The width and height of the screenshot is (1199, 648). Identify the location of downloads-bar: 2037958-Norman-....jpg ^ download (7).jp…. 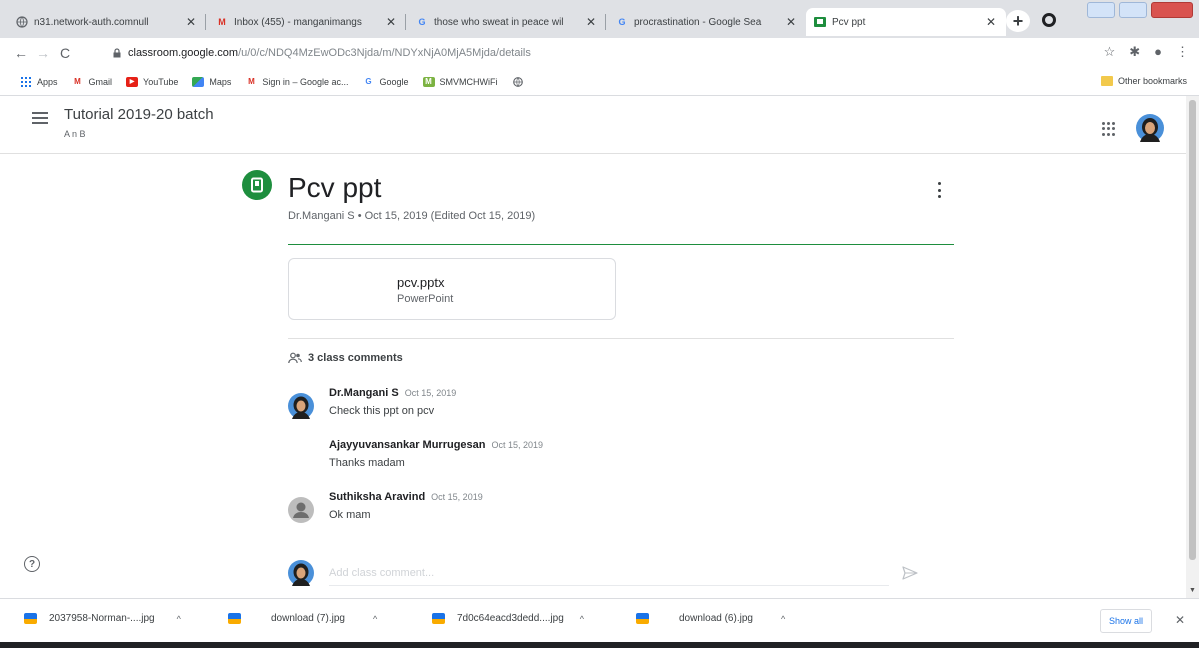
(599, 620).